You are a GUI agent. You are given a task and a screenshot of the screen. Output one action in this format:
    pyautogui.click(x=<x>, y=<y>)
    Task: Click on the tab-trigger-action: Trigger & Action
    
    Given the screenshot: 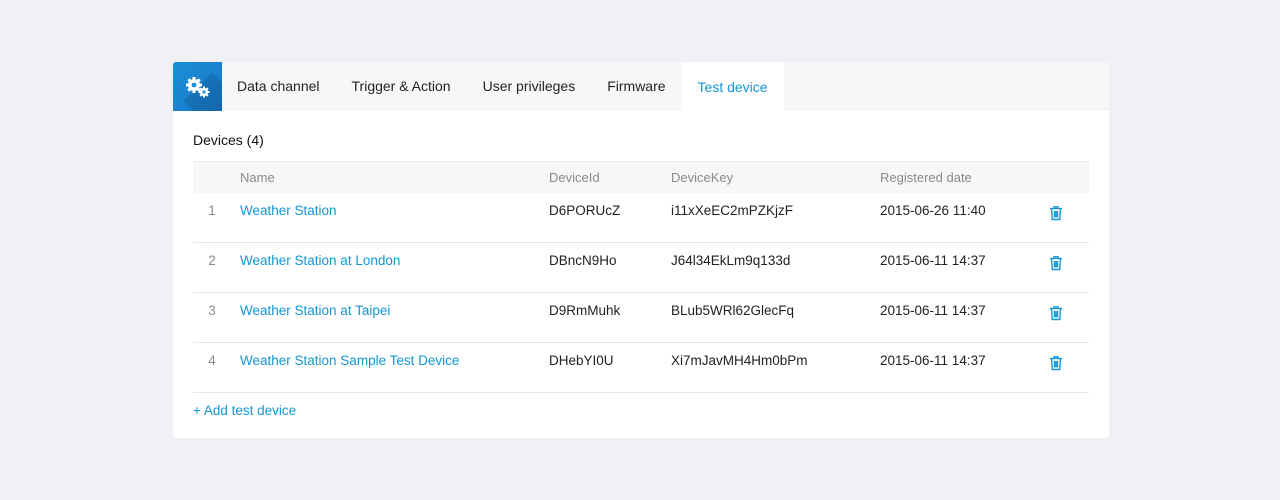 What is the action you would take?
    pyautogui.click(x=401, y=85)
    